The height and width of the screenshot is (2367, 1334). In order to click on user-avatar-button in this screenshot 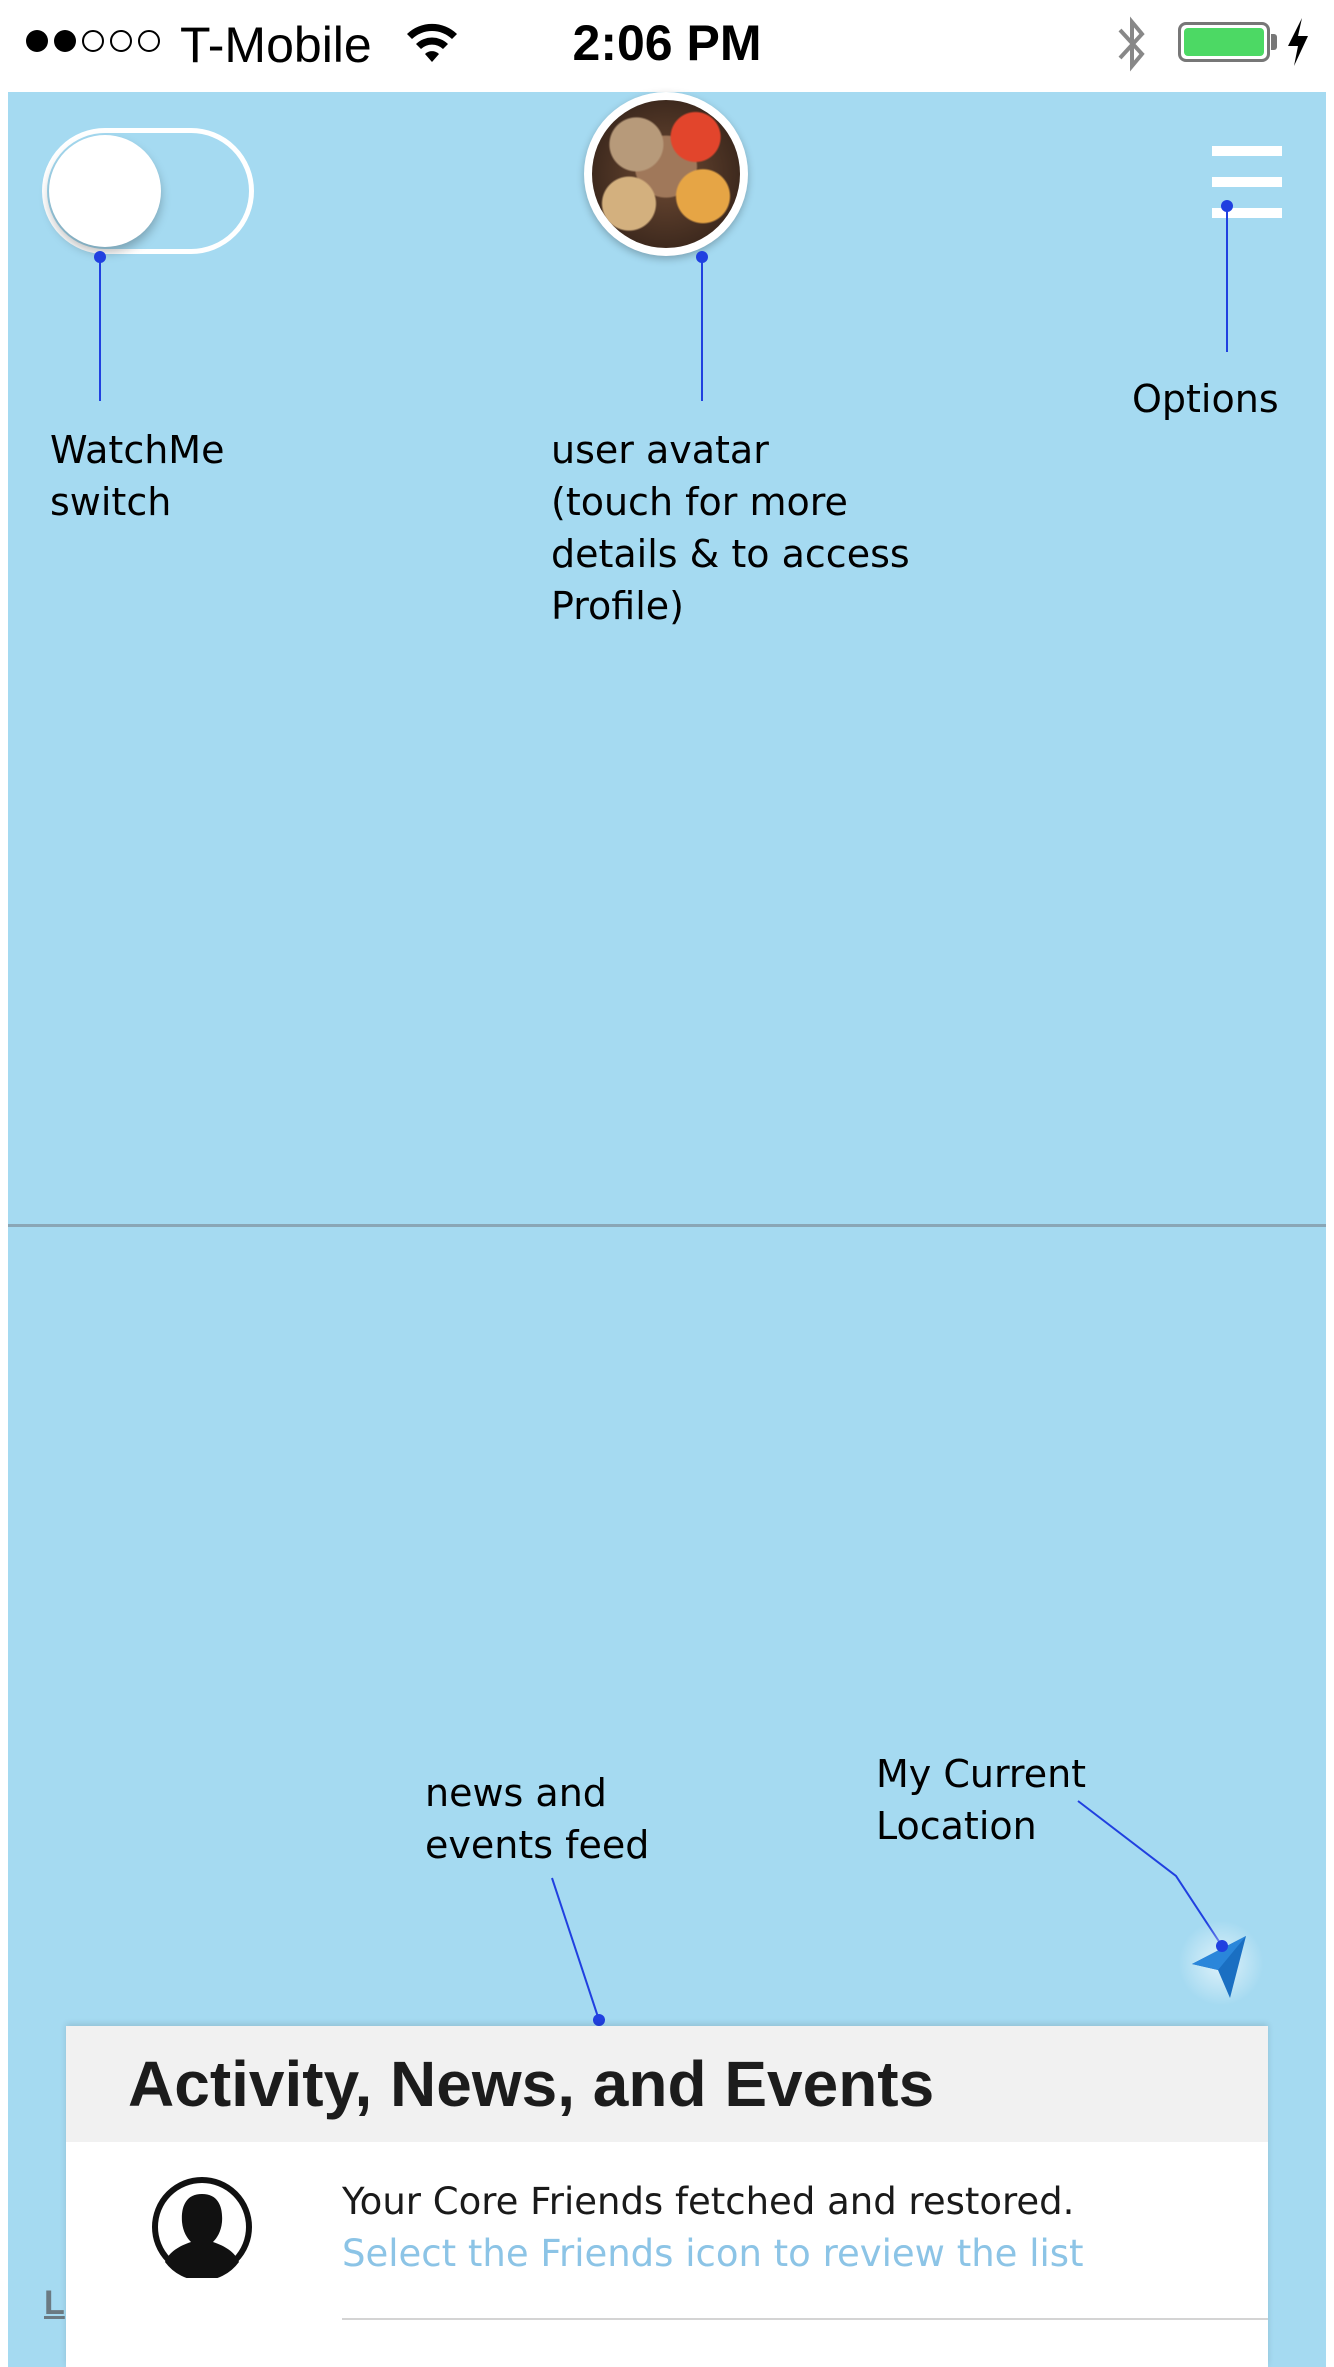, I will do `click(666, 174)`.